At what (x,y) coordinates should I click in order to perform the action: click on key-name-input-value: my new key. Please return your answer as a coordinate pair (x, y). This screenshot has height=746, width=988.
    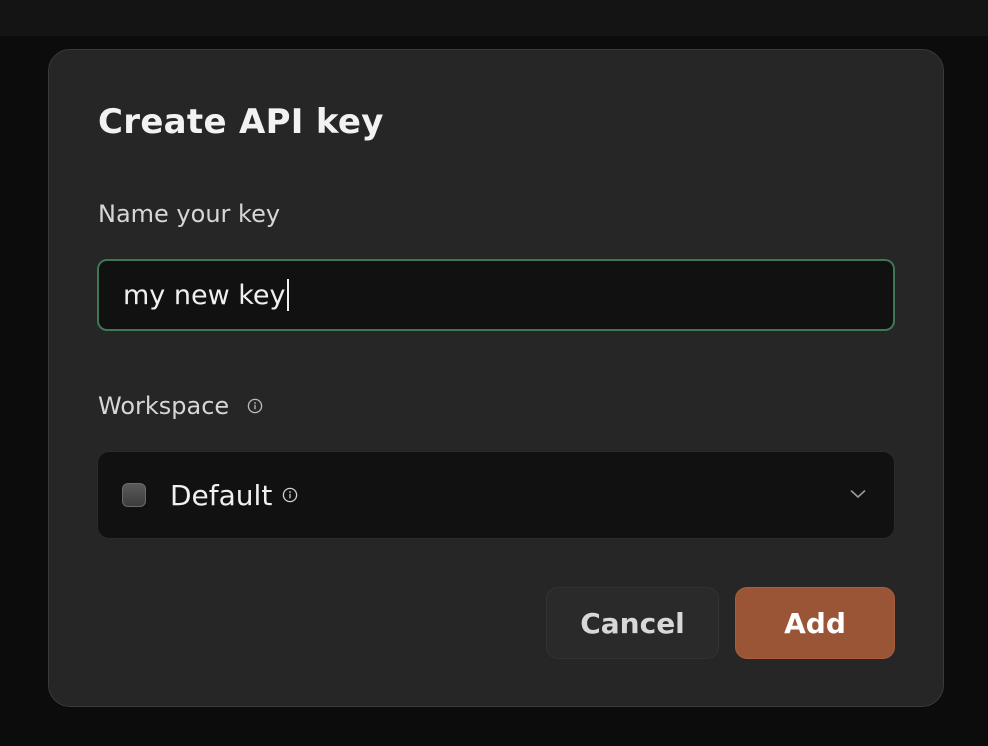
    Looking at the image, I should click on (204, 295).